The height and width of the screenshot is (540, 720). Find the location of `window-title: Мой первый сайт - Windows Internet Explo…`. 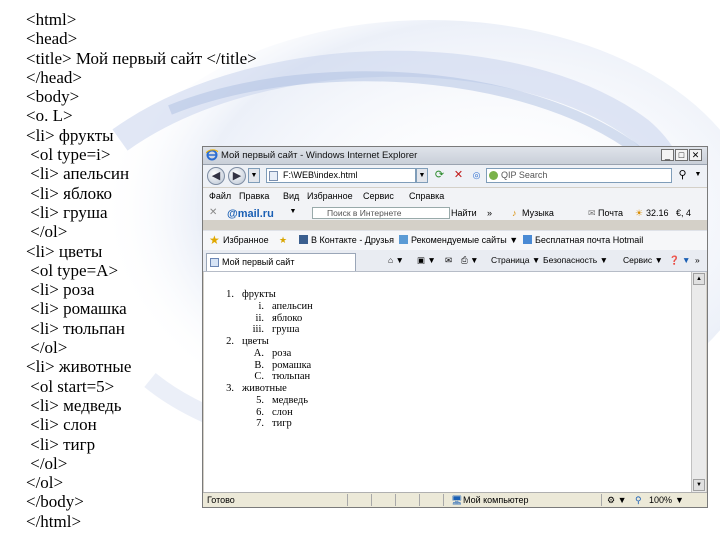

window-title: Мой первый сайт - Windows Internet Explo… is located at coordinates (319, 155).